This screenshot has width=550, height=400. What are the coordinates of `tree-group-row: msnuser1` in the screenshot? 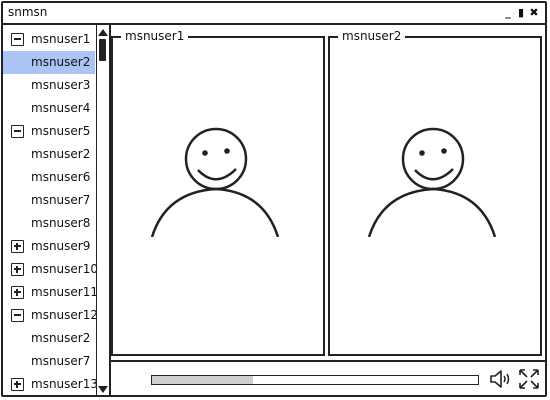 It's located at (49, 39).